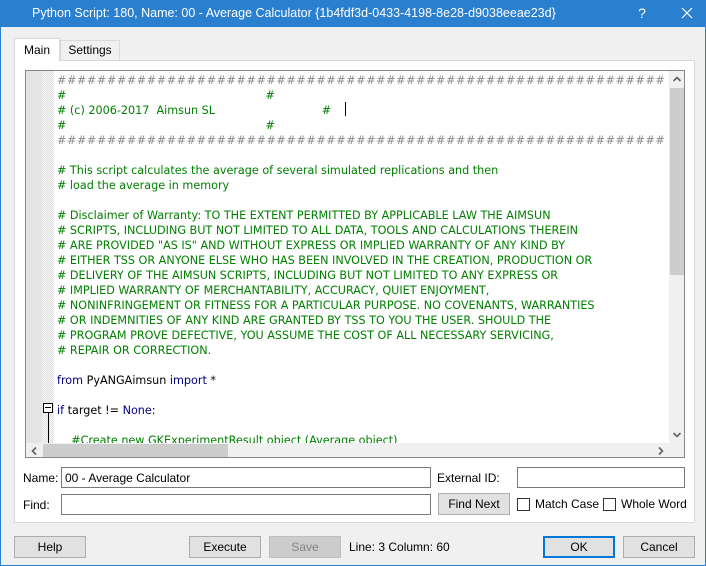 This screenshot has height=566, width=706. What do you see at coordinates (305, 547) in the screenshot?
I see `save-button: Save` at bounding box center [305, 547].